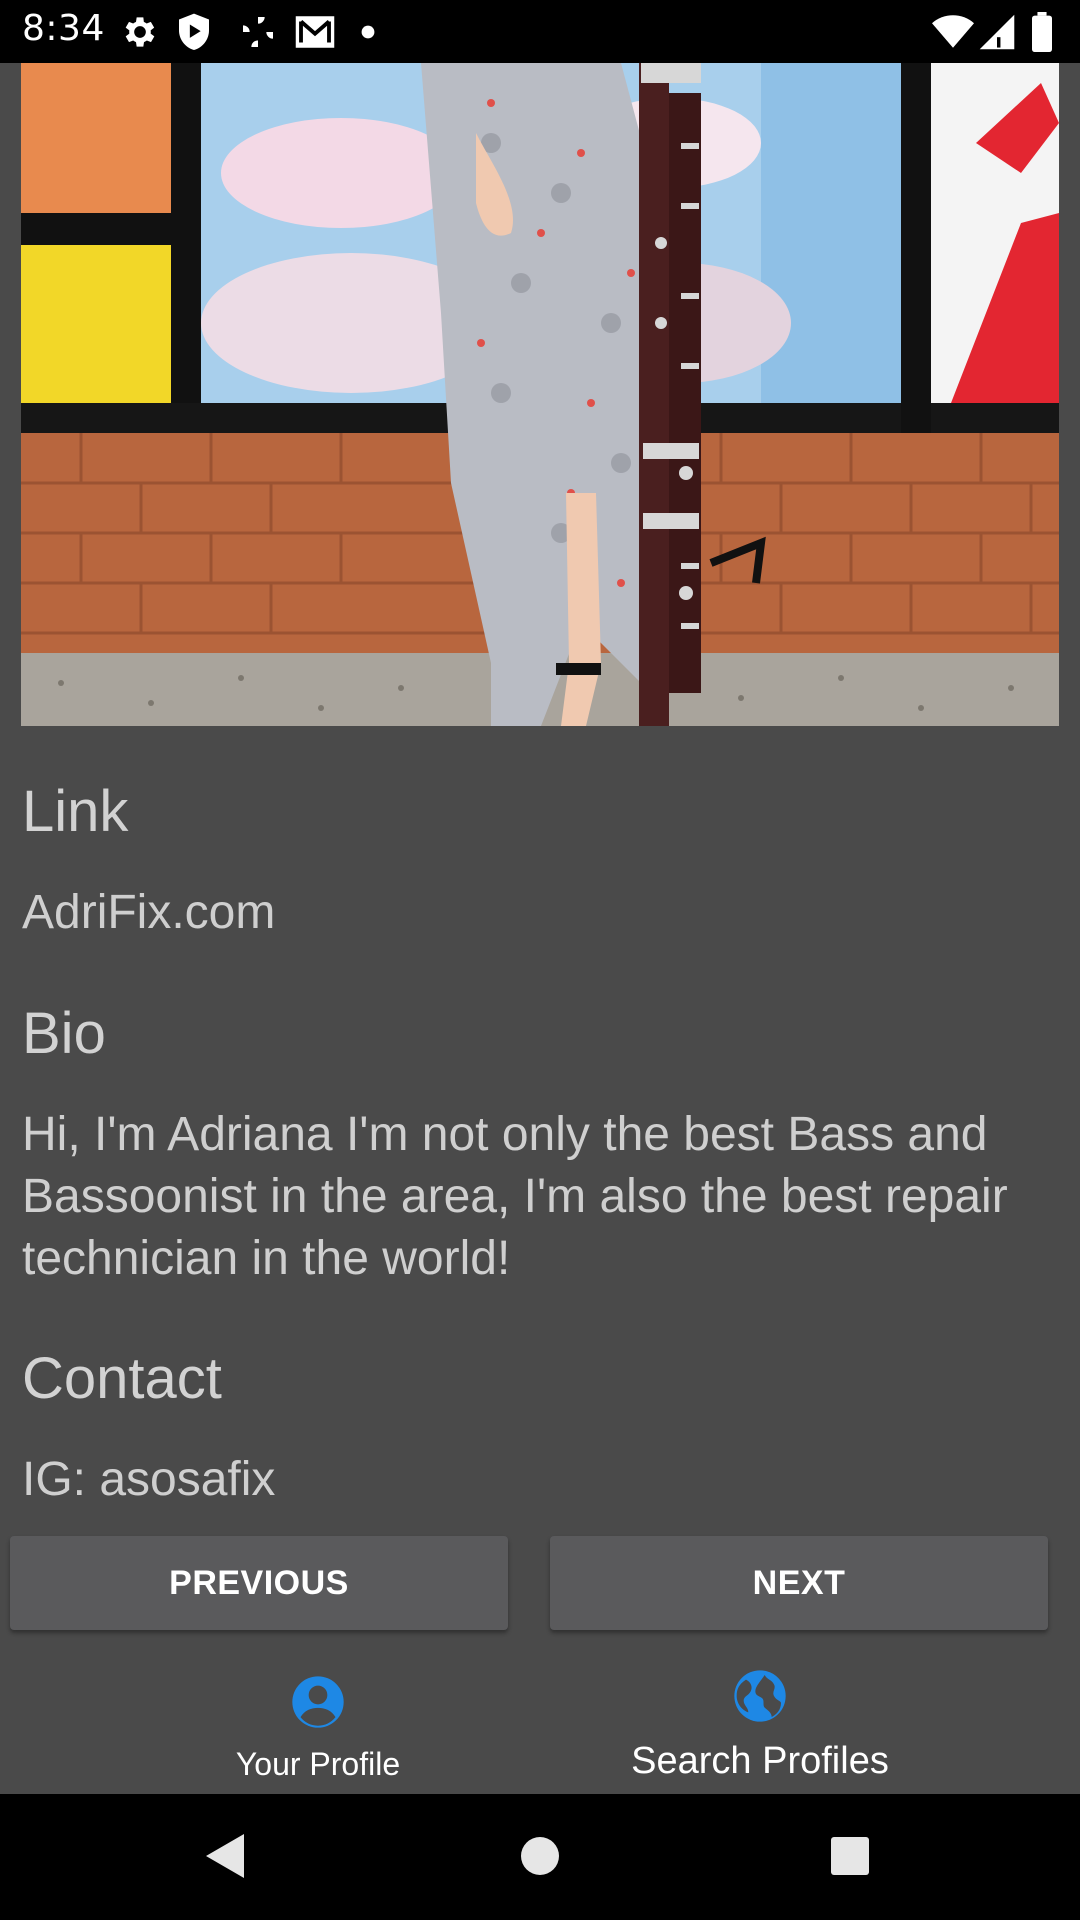  I want to click on gear-icon, so click(140, 32).